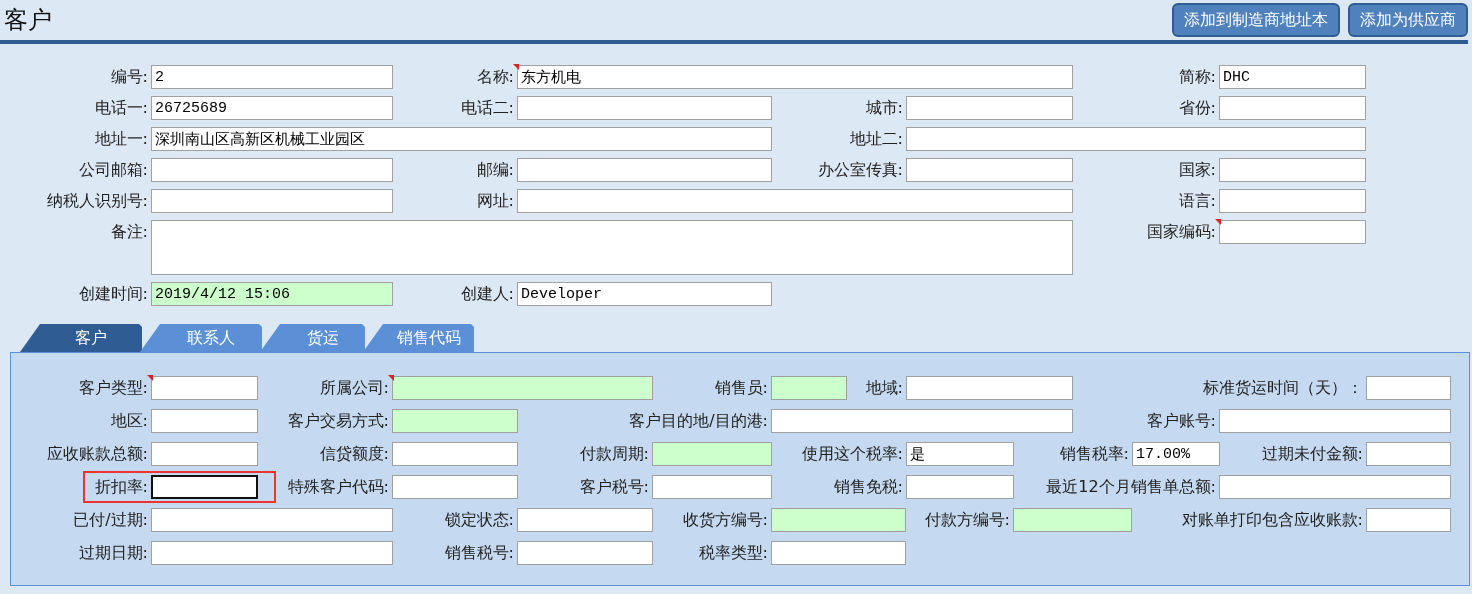 The height and width of the screenshot is (594, 1472). Describe the element at coordinates (121, 139) in the screenshot. I see `field-label: 地址一:` at that location.